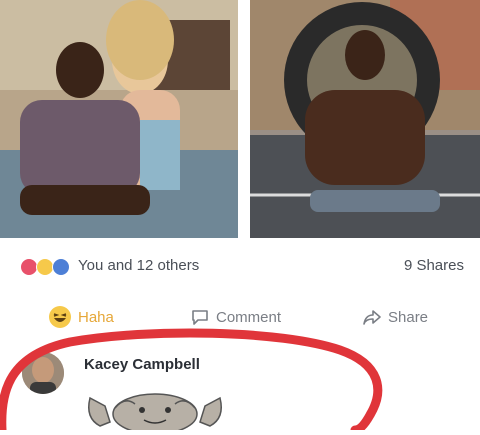  I want to click on reaction-summary: You and 12 others, so click(138, 265).